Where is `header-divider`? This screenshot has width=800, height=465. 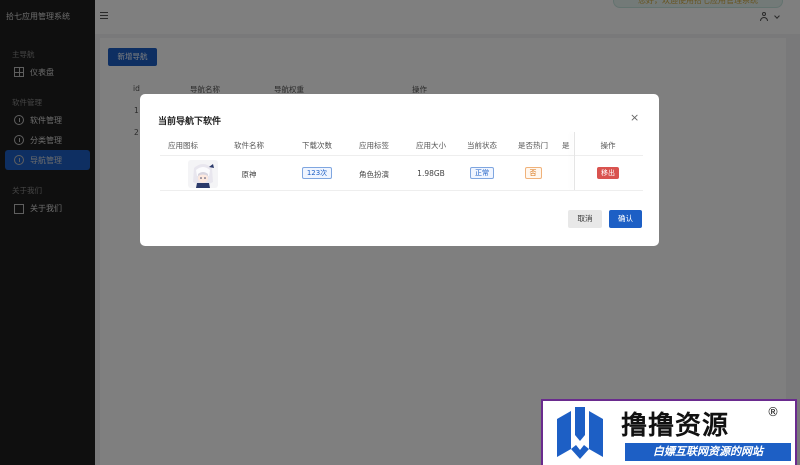 header-divider is located at coordinates (401, 155).